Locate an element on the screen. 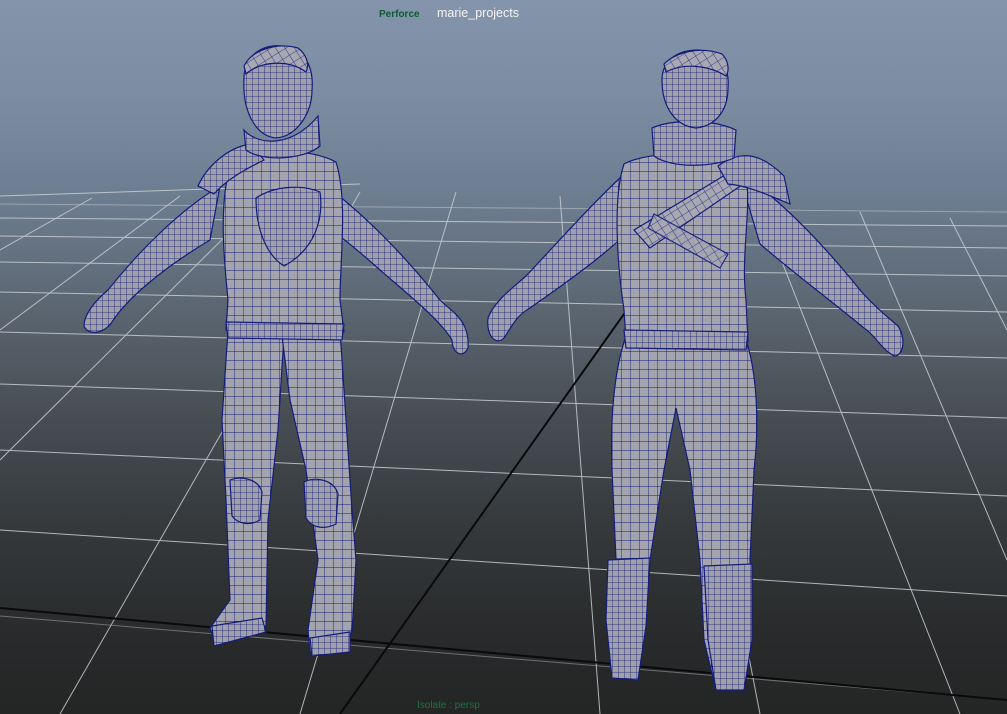 The width and height of the screenshot is (1007, 714). viewport-hud-top: Perforce marie_projects is located at coordinates (503, 15).